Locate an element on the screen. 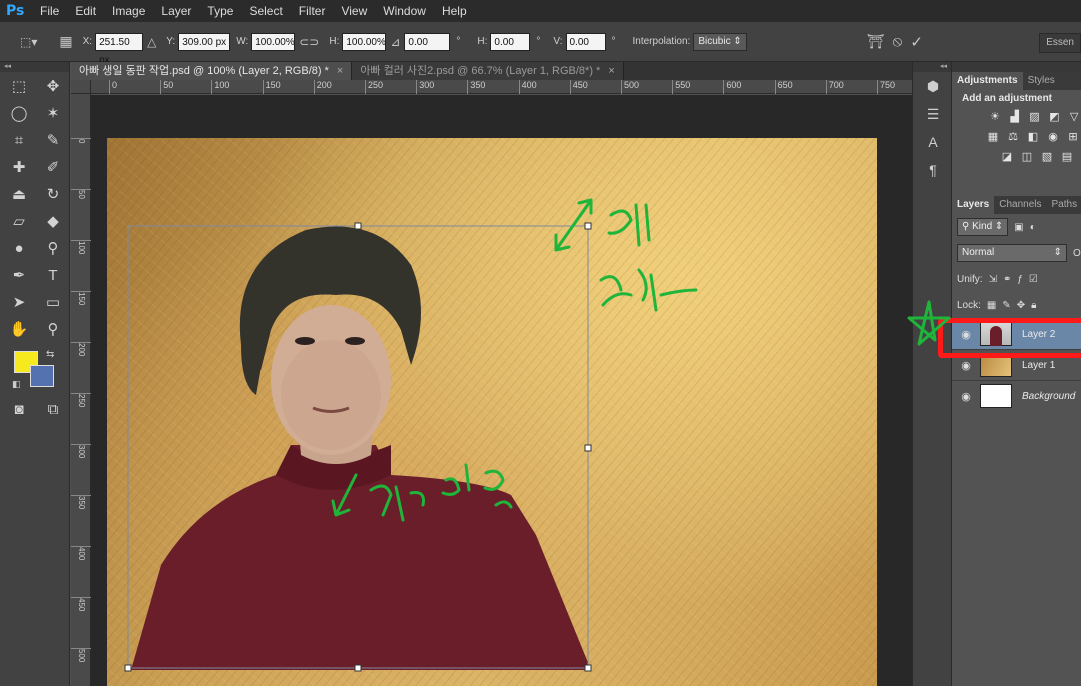 Image resolution: width=1081 pixels, height=686 pixels. eyedropper-icon: ✎ is located at coordinates (53, 140).